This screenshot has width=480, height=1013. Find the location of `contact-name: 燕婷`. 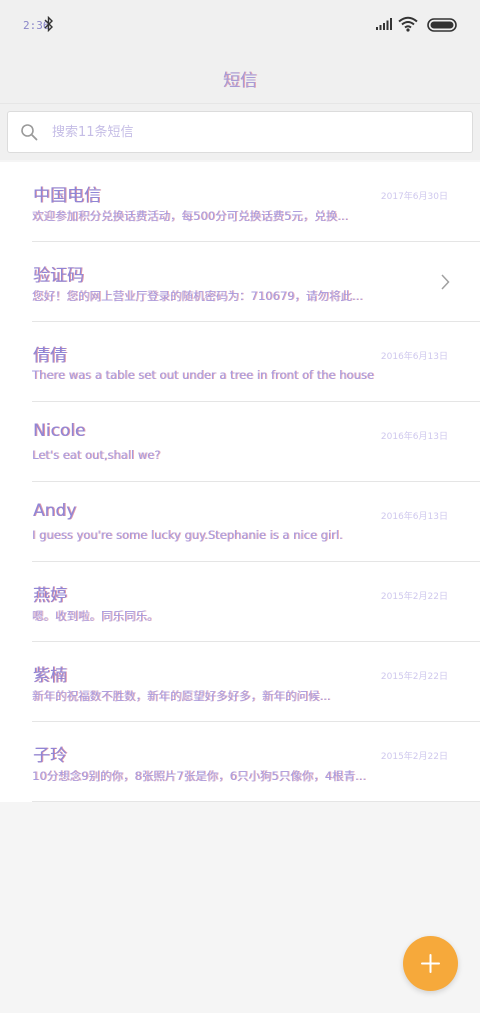

contact-name: 燕婷 is located at coordinates (50, 596).